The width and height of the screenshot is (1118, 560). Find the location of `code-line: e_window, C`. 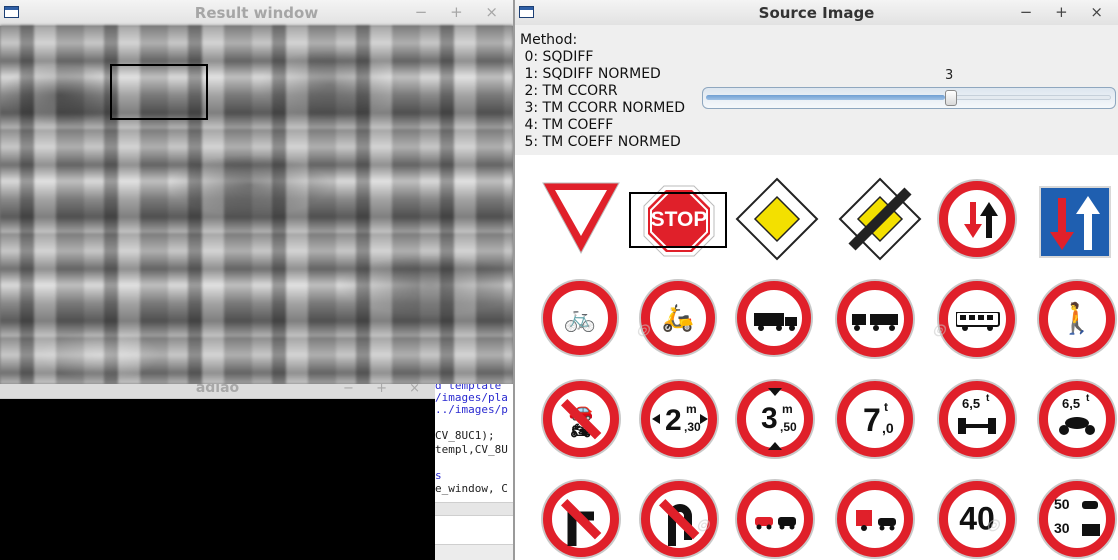

code-line: e_window, C is located at coordinates (471, 488).